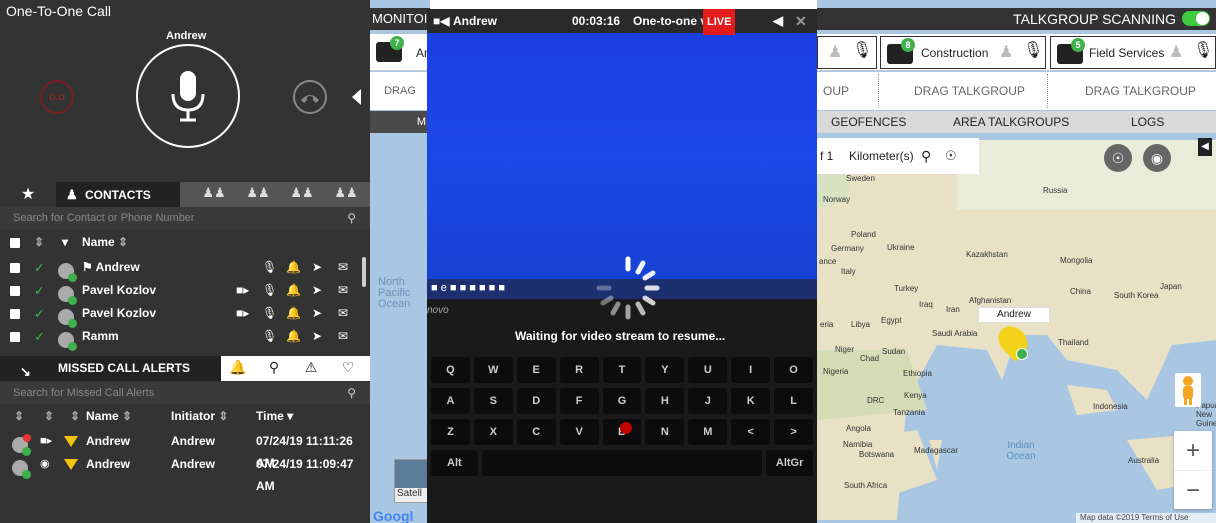 The height and width of the screenshot is (523, 1216). I want to click on speaker-icon: ◀, so click(778, 21).